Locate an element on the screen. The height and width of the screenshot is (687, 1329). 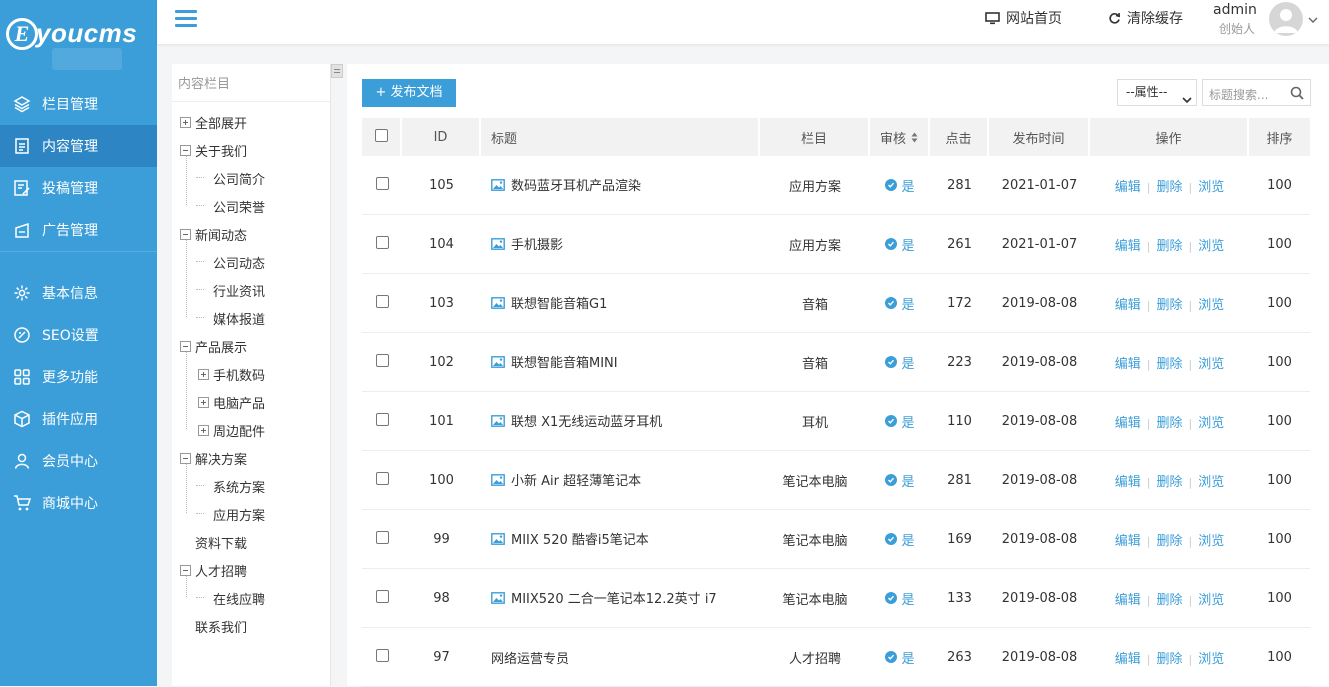
sort-icon is located at coordinates (914, 139).